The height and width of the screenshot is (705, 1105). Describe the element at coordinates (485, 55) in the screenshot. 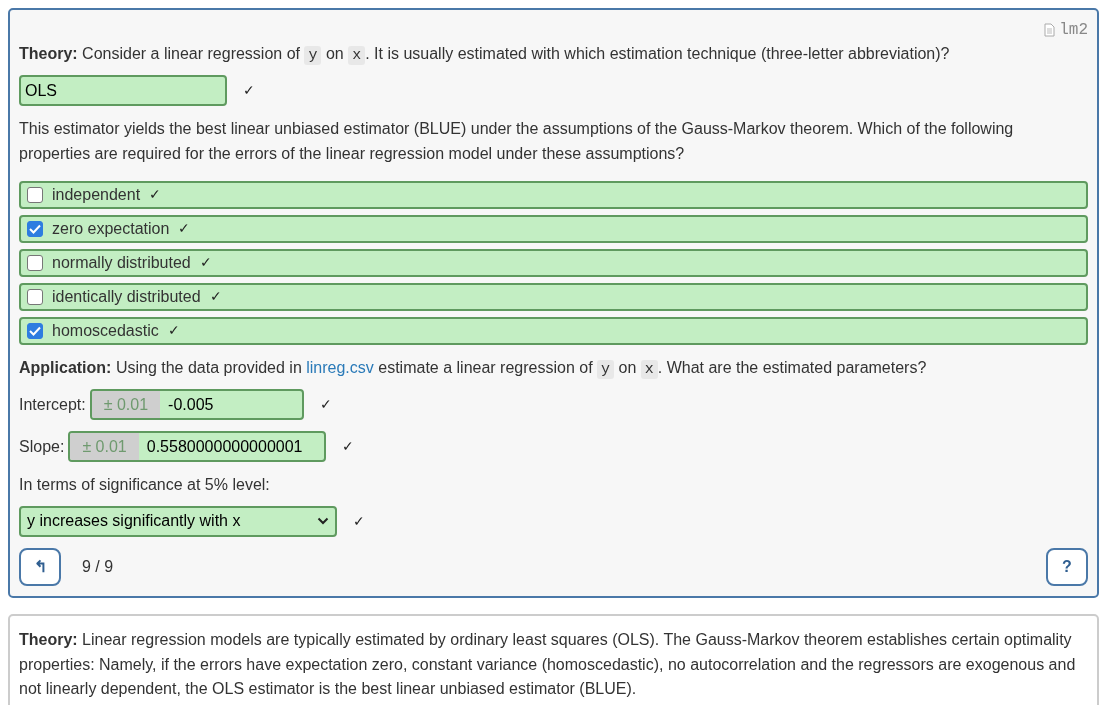

I see `question-text: Theory: Consider a linear regression of y on x . It is usually estimated with which estimation technique (three-letter abbreviation)?` at that location.